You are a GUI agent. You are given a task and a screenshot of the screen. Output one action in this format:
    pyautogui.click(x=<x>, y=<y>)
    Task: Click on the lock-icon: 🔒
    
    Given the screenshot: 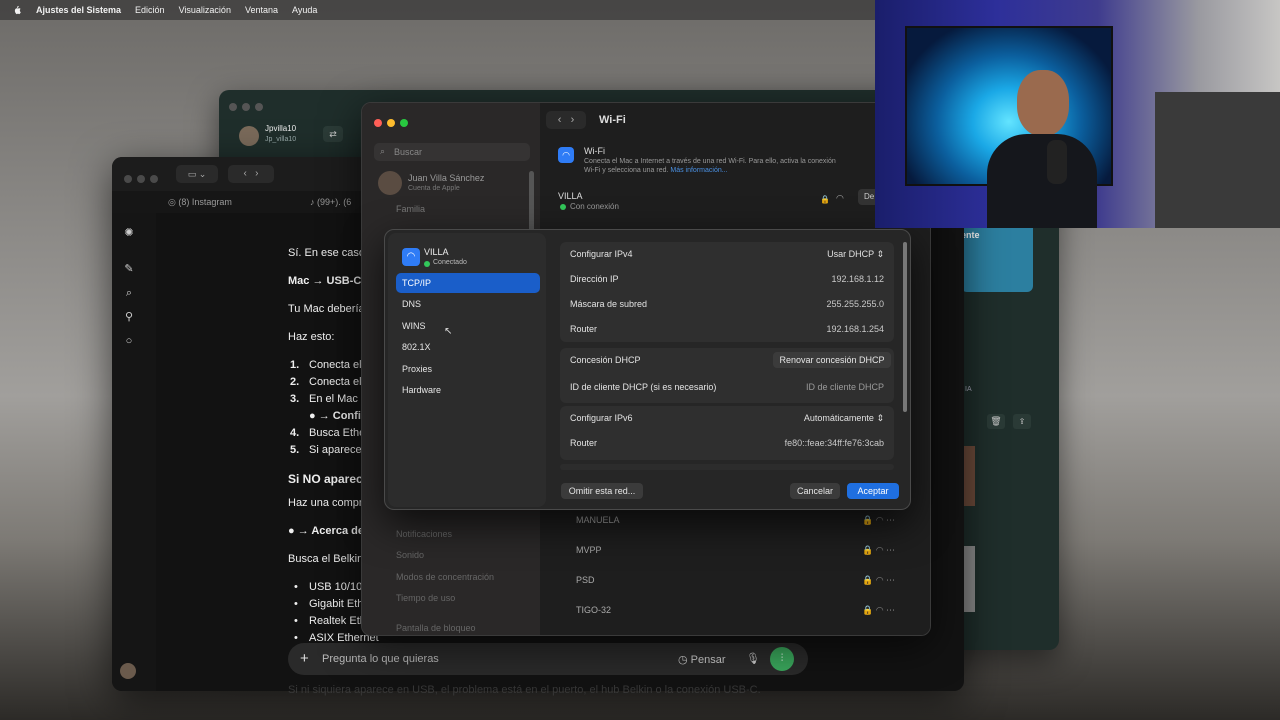 What is the action you would take?
    pyautogui.click(x=825, y=199)
    